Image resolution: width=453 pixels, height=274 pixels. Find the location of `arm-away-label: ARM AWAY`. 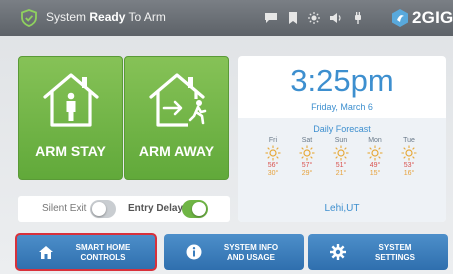

arm-away-label: ARM AWAY is located at coordinates (176, 151).